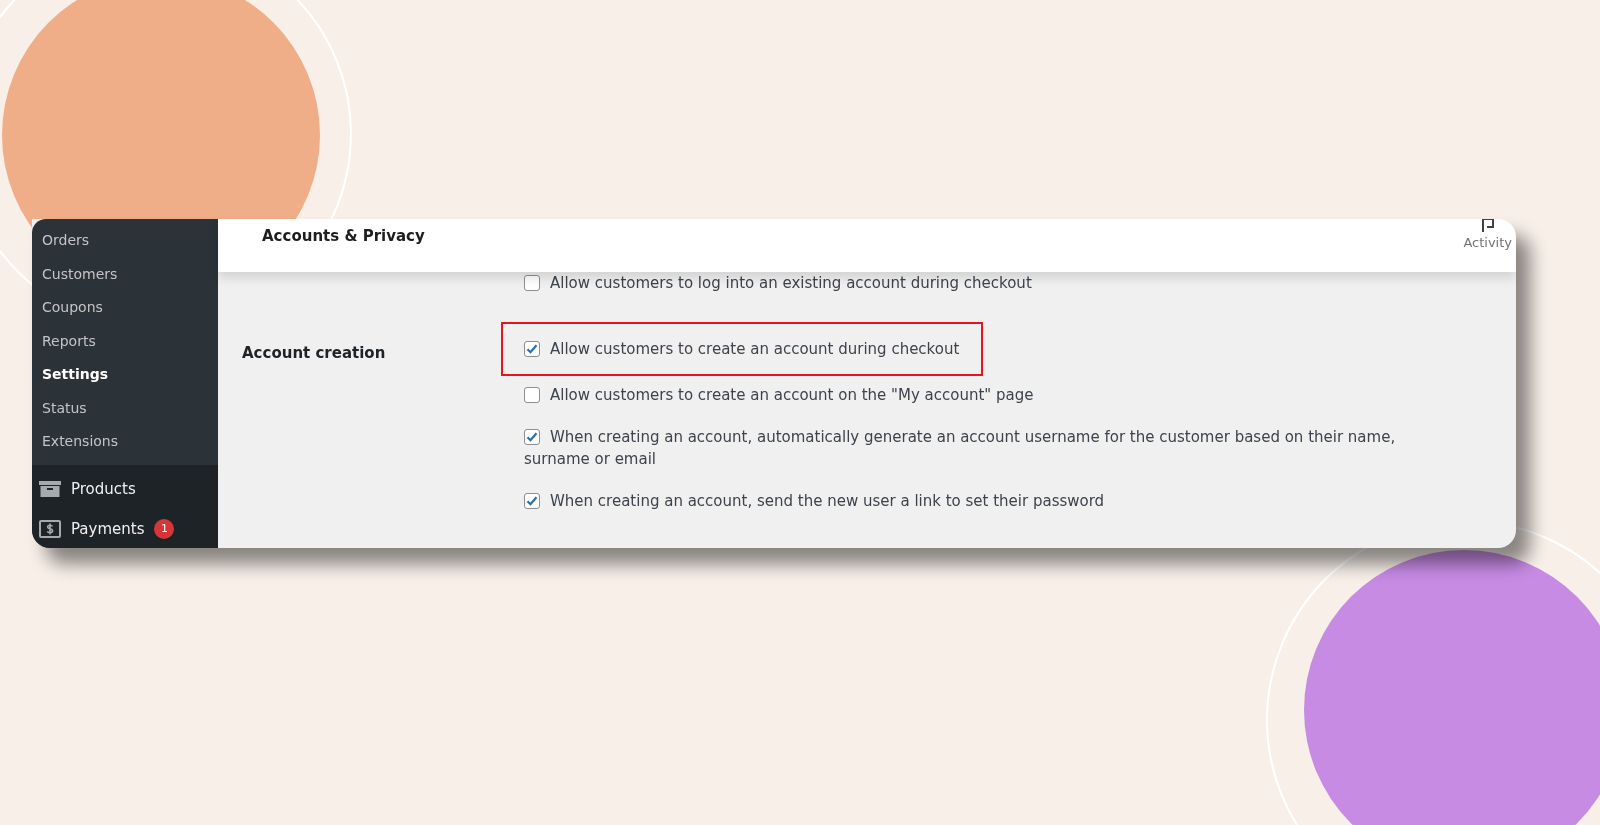 The image size is (1600, 825). Describe the element at coordinates (1487, 242) in the screenshot. I see `activity-button: Activity` at that location.